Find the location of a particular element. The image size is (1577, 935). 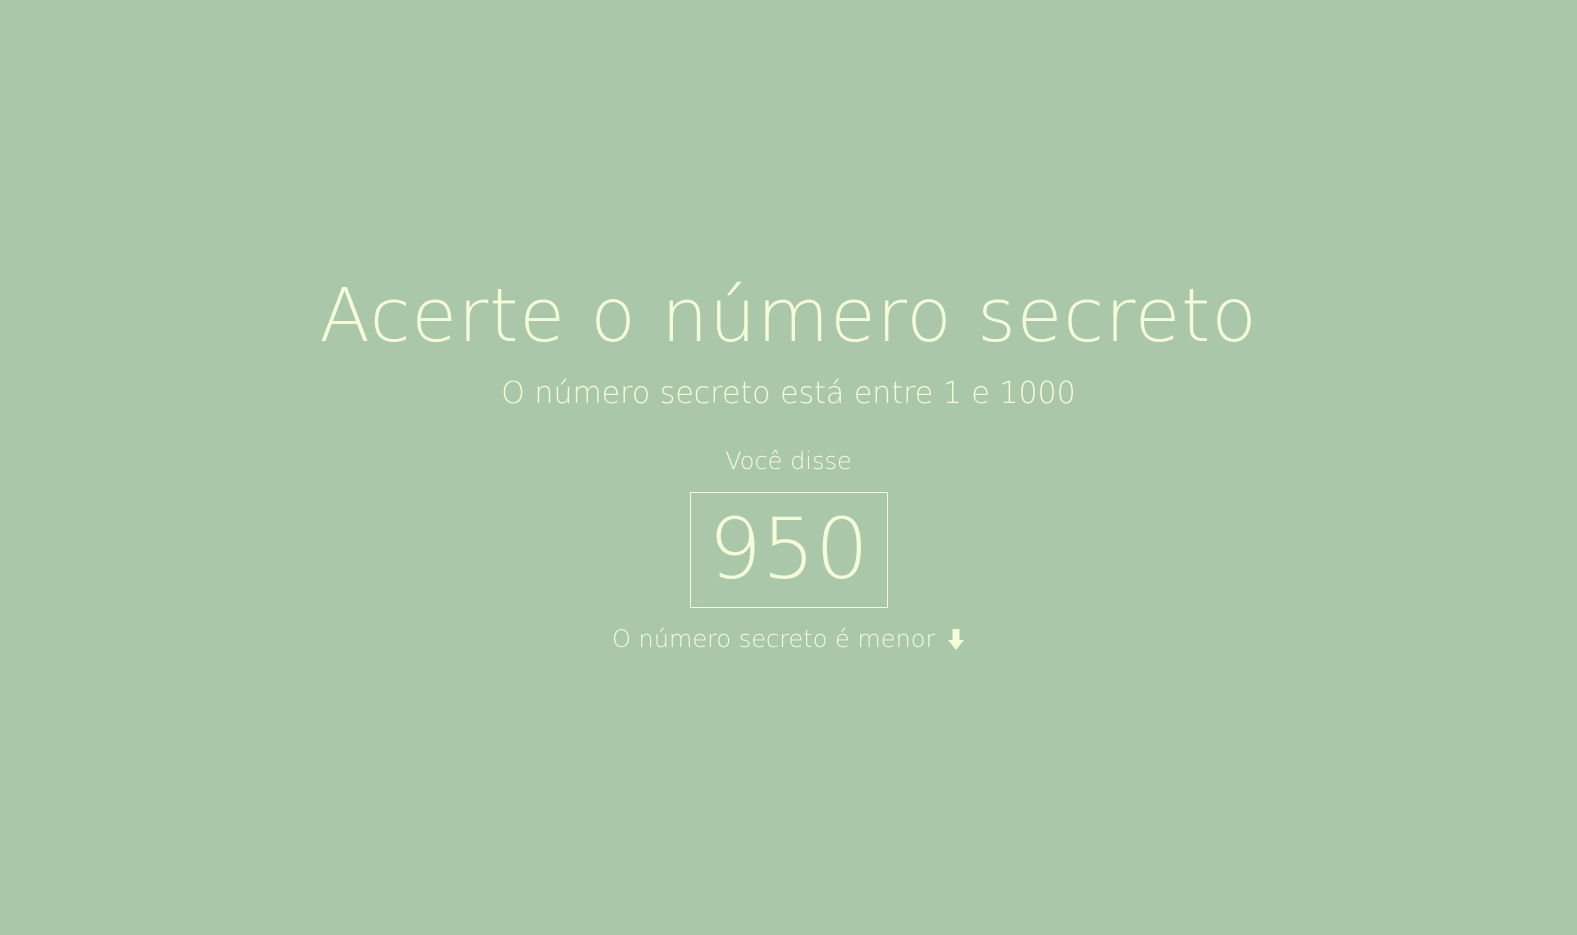

range-subtitle: O número secreto está entre 1 e 1000 is located at coordinates (788, 393).